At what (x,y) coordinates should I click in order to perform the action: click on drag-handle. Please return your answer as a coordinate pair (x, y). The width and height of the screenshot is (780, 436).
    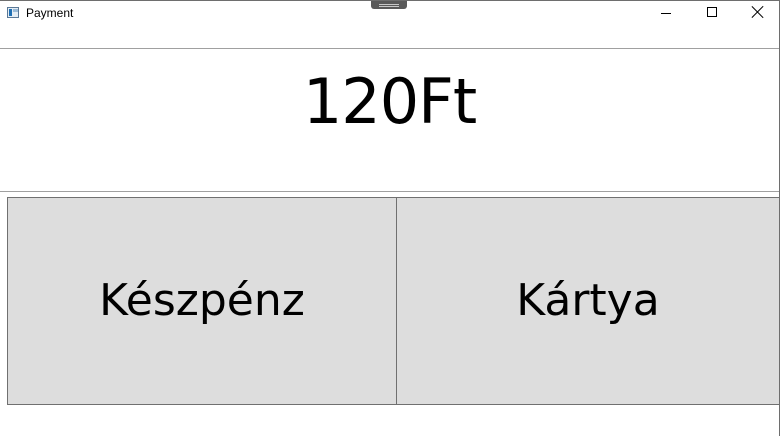
    Looking at the image, I should click on (389, 5).